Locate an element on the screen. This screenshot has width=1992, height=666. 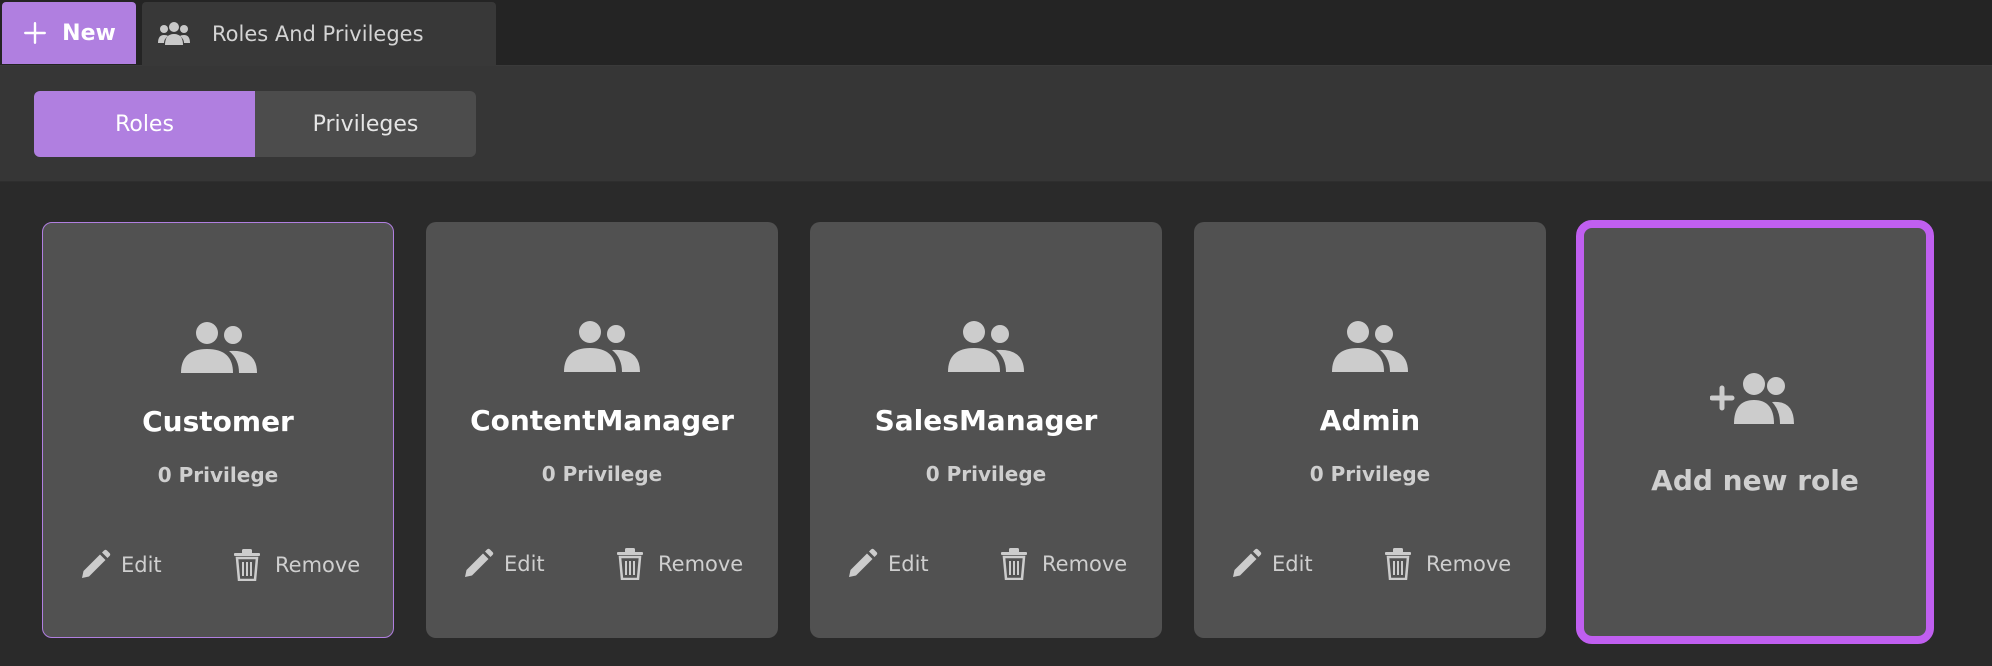
users-icon is located at coordinates (174, 33).